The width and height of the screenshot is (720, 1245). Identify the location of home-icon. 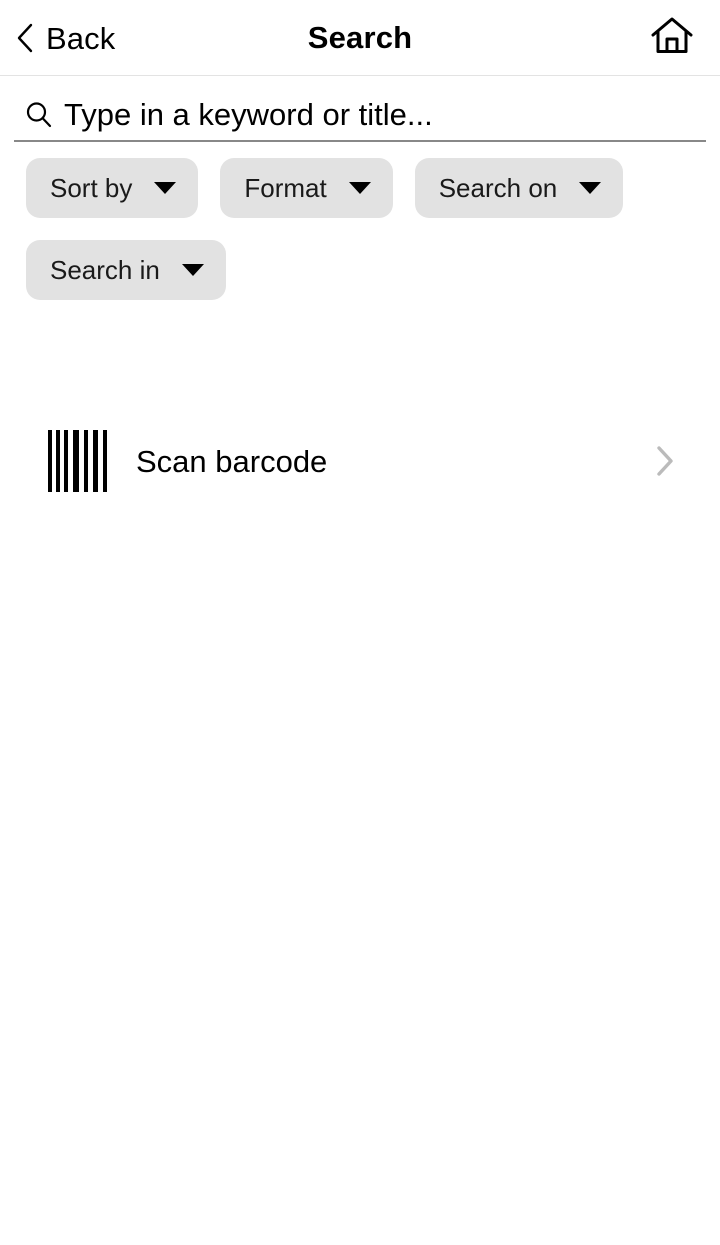
(672, 38).